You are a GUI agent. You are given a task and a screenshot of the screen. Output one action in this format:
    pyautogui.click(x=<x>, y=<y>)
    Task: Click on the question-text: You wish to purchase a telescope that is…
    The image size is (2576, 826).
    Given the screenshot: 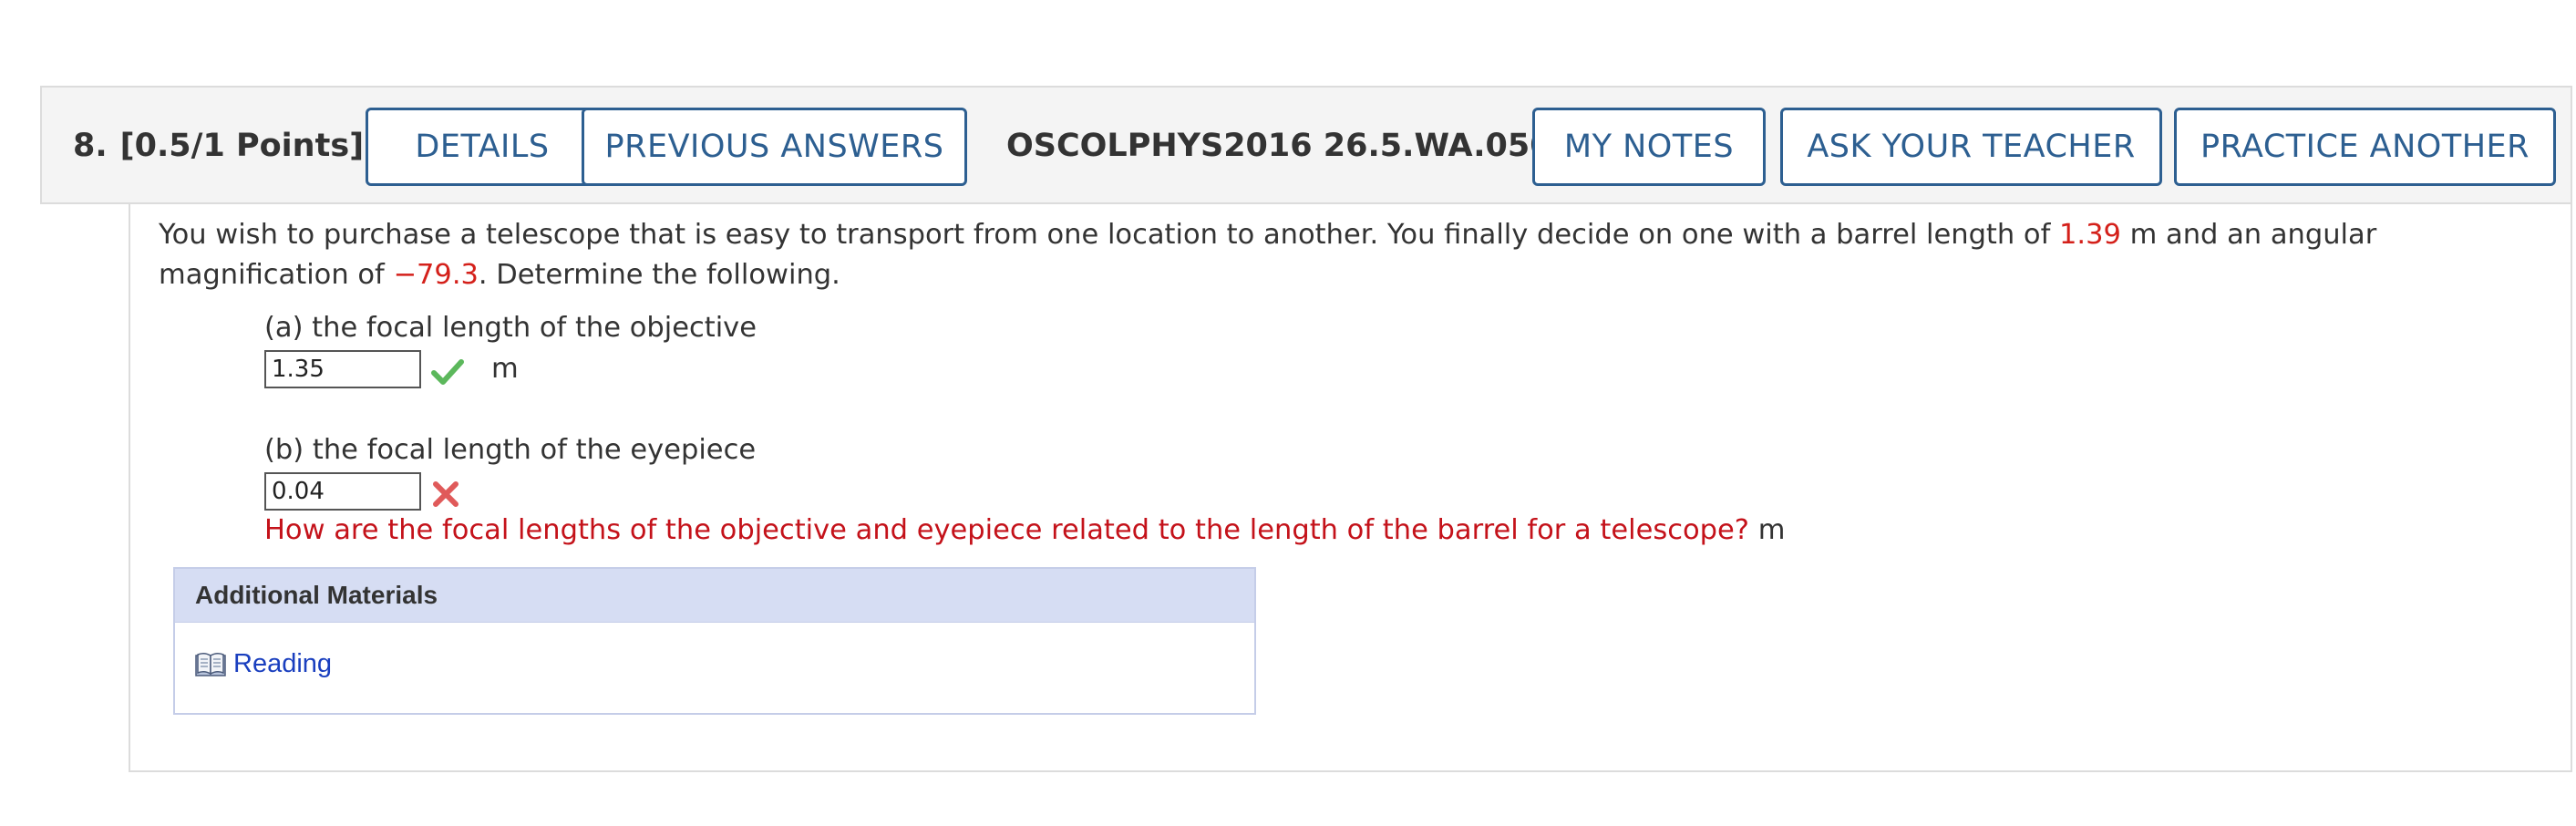 What is the action you would take?
    pyautogui.click(x=1353, y=255)
    